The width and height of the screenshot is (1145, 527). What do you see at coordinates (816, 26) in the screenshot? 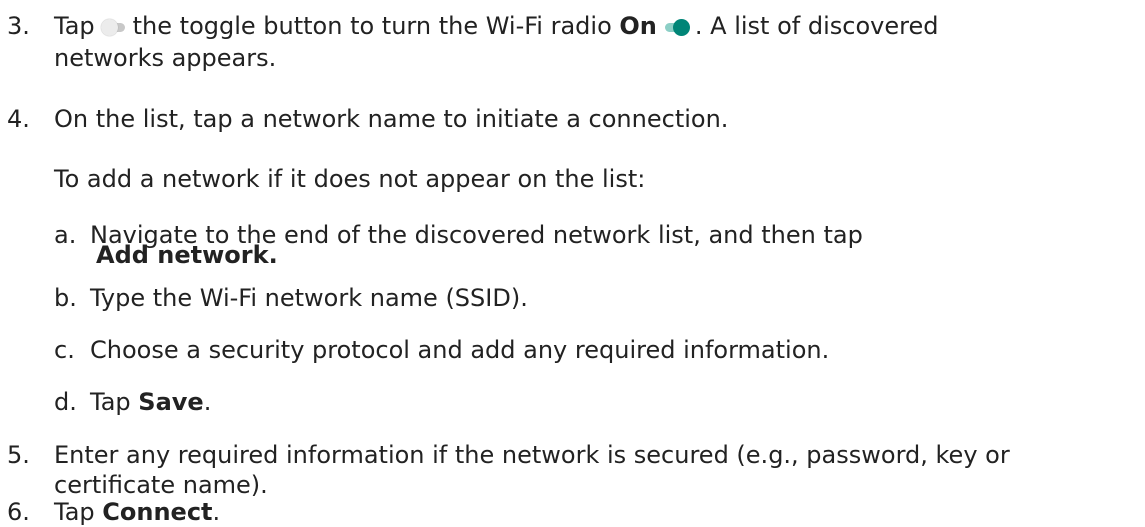
I see `step-text-part: . A list of discovered` at bounding box center [816, 26].